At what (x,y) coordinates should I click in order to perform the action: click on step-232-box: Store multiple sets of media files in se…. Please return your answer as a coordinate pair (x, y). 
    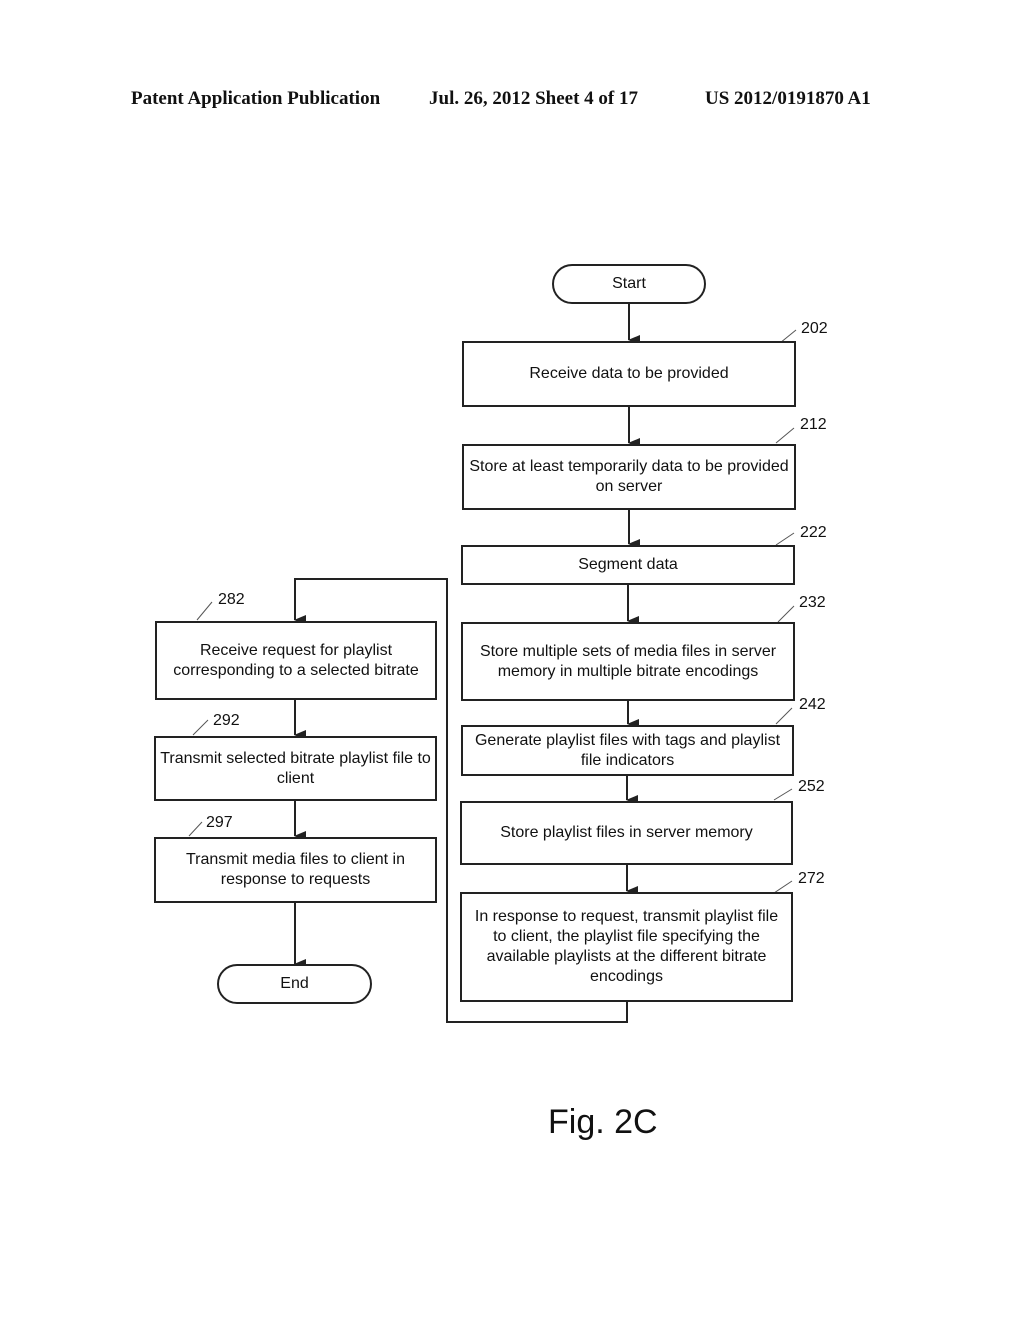
    Looking at the image, I should click on (628, 661).